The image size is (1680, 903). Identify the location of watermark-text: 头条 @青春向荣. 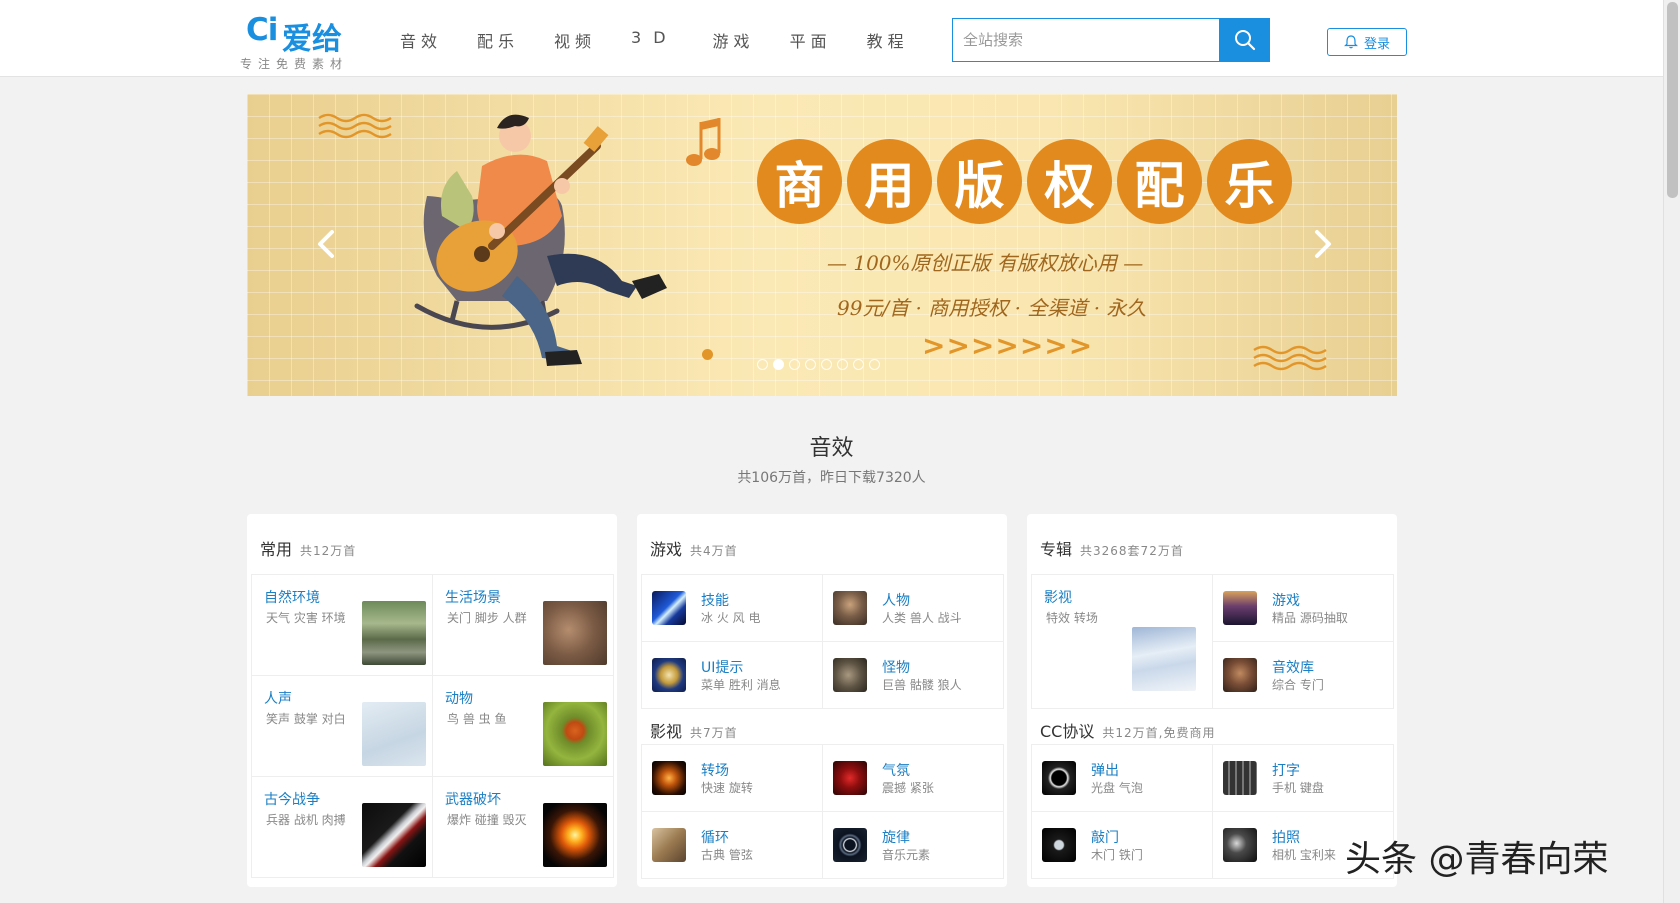
(1477, 859).